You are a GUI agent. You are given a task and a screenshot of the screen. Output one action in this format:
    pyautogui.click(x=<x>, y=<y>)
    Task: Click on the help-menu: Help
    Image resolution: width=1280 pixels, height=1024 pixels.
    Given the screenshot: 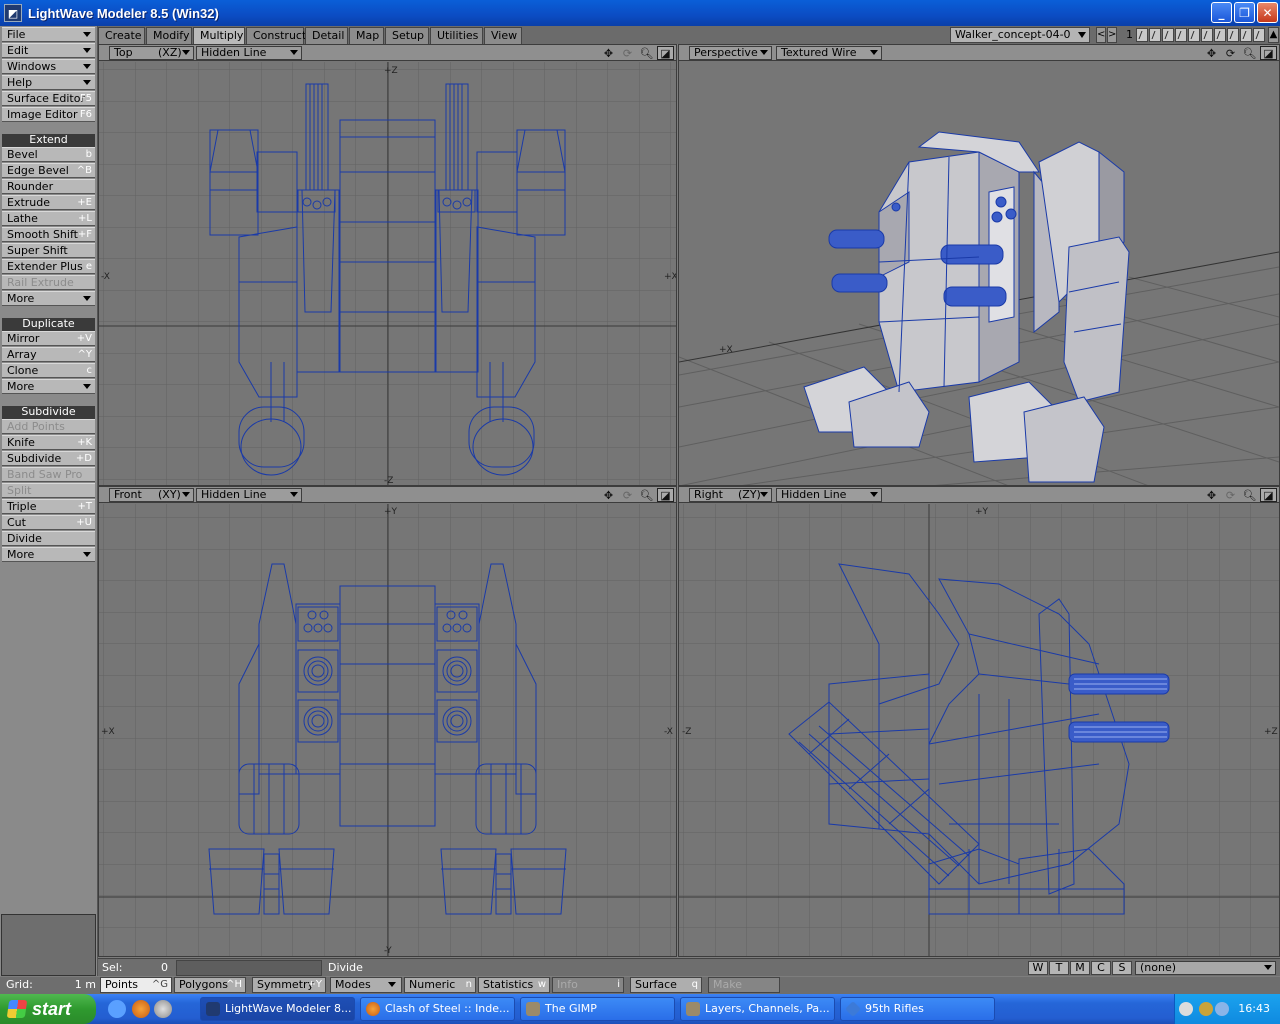 What is the action you would take?
    pyautogui.click(x=48, y=82)
    